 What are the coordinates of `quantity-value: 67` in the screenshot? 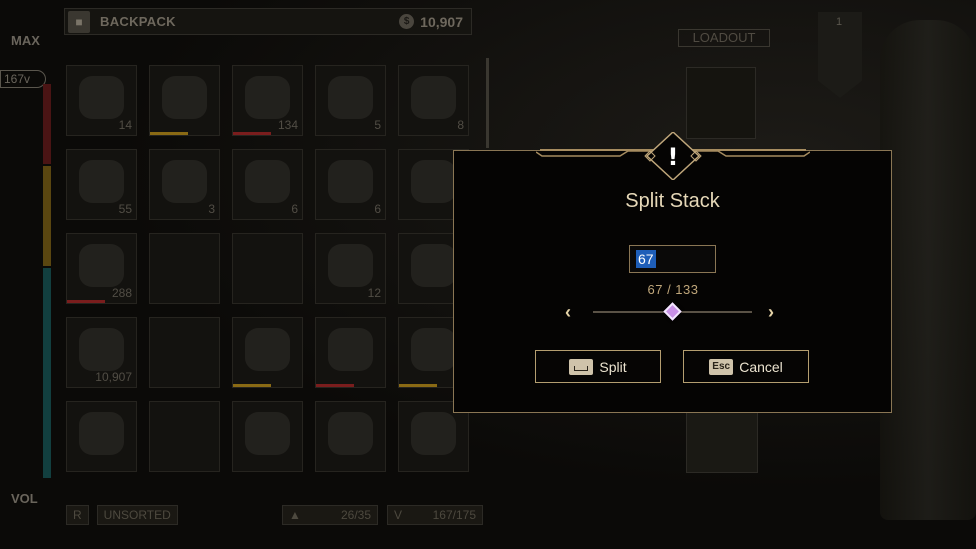 It's located at (646, 259).